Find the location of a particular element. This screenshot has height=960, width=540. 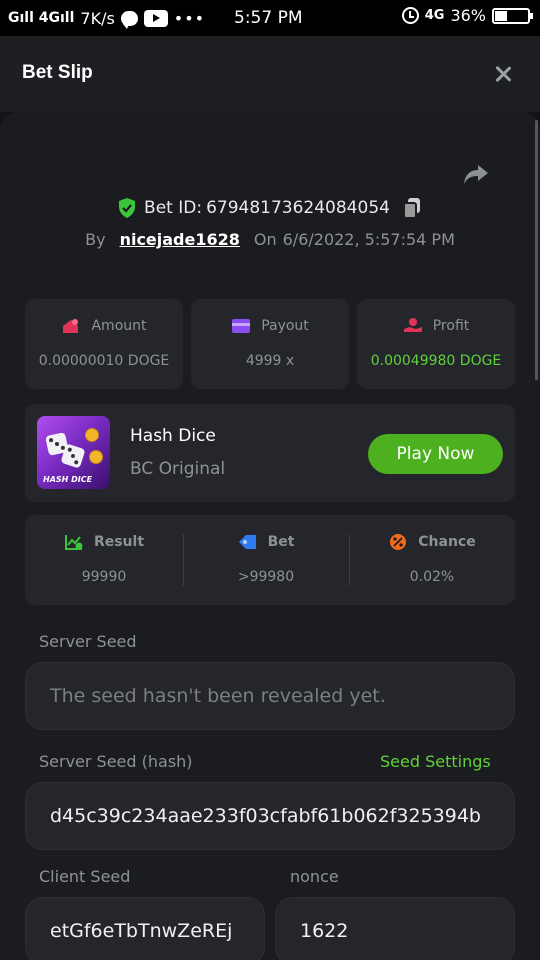

profit-card: Profit 0.00049980 DOGE is located at coordinates (436, 344).